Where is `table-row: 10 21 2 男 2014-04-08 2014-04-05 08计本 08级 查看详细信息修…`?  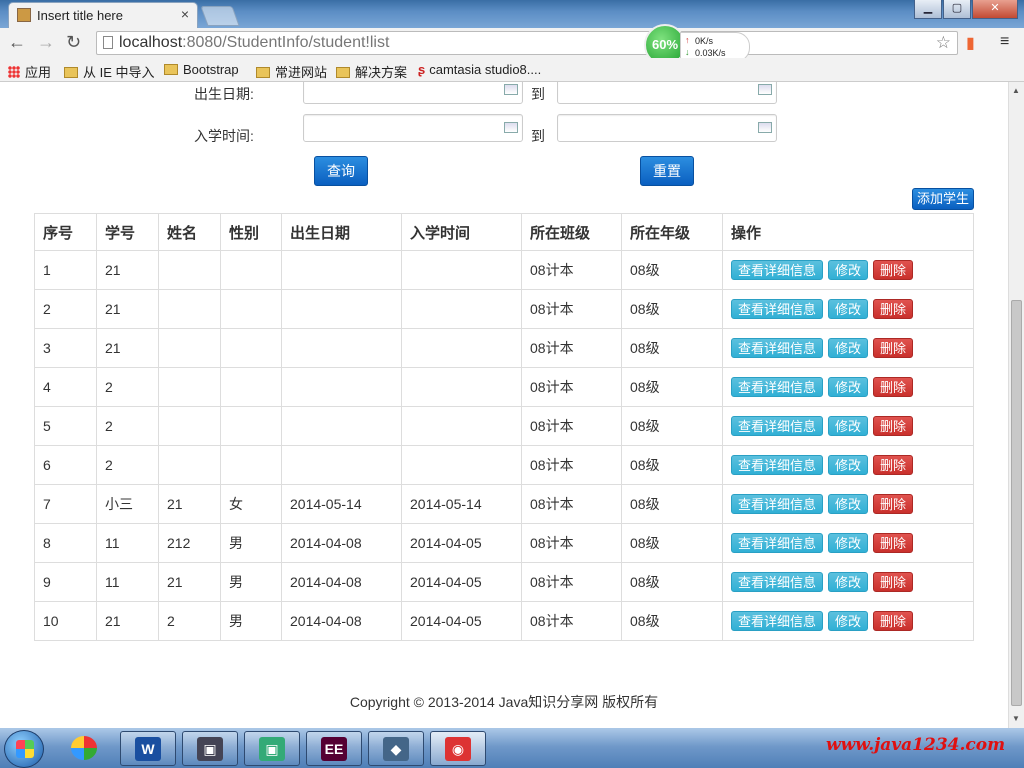
table-row: 10 21 2 男 2014-04-08 2014-04-05 08计本 08级 查看详细信息修… is located at coordinates (504, 621).